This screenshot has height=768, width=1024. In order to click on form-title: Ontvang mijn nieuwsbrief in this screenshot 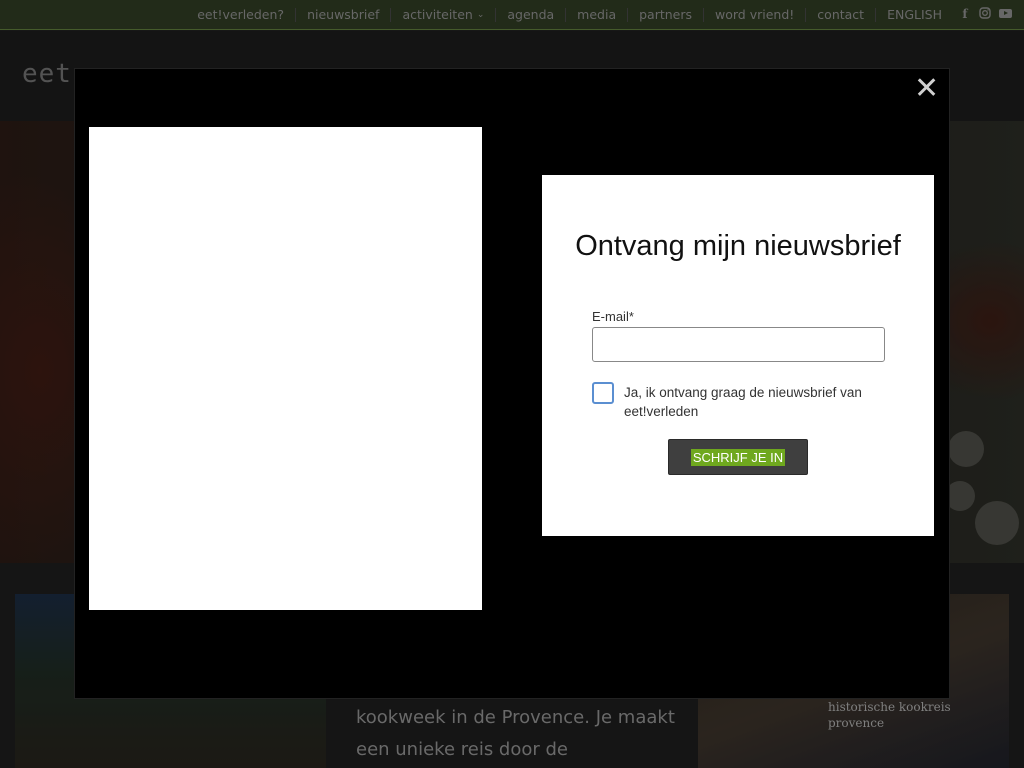, I will do `click(738, 246)`.